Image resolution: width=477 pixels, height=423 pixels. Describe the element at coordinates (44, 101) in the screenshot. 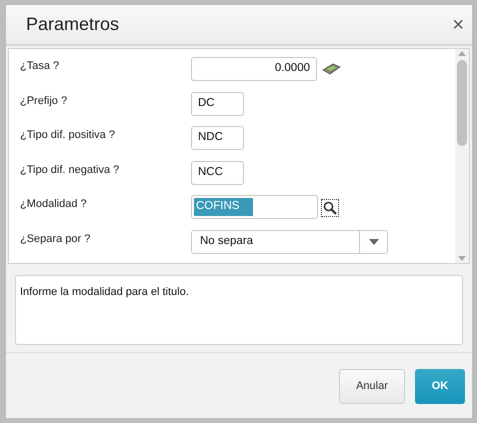

I see `field-label: ¿Prefijo ?` at that location.